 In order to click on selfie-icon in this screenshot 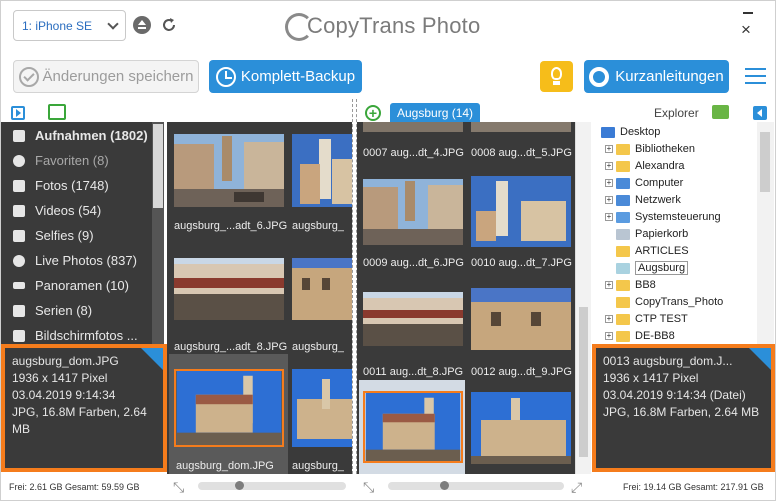, I will do `click(19, 235)`.